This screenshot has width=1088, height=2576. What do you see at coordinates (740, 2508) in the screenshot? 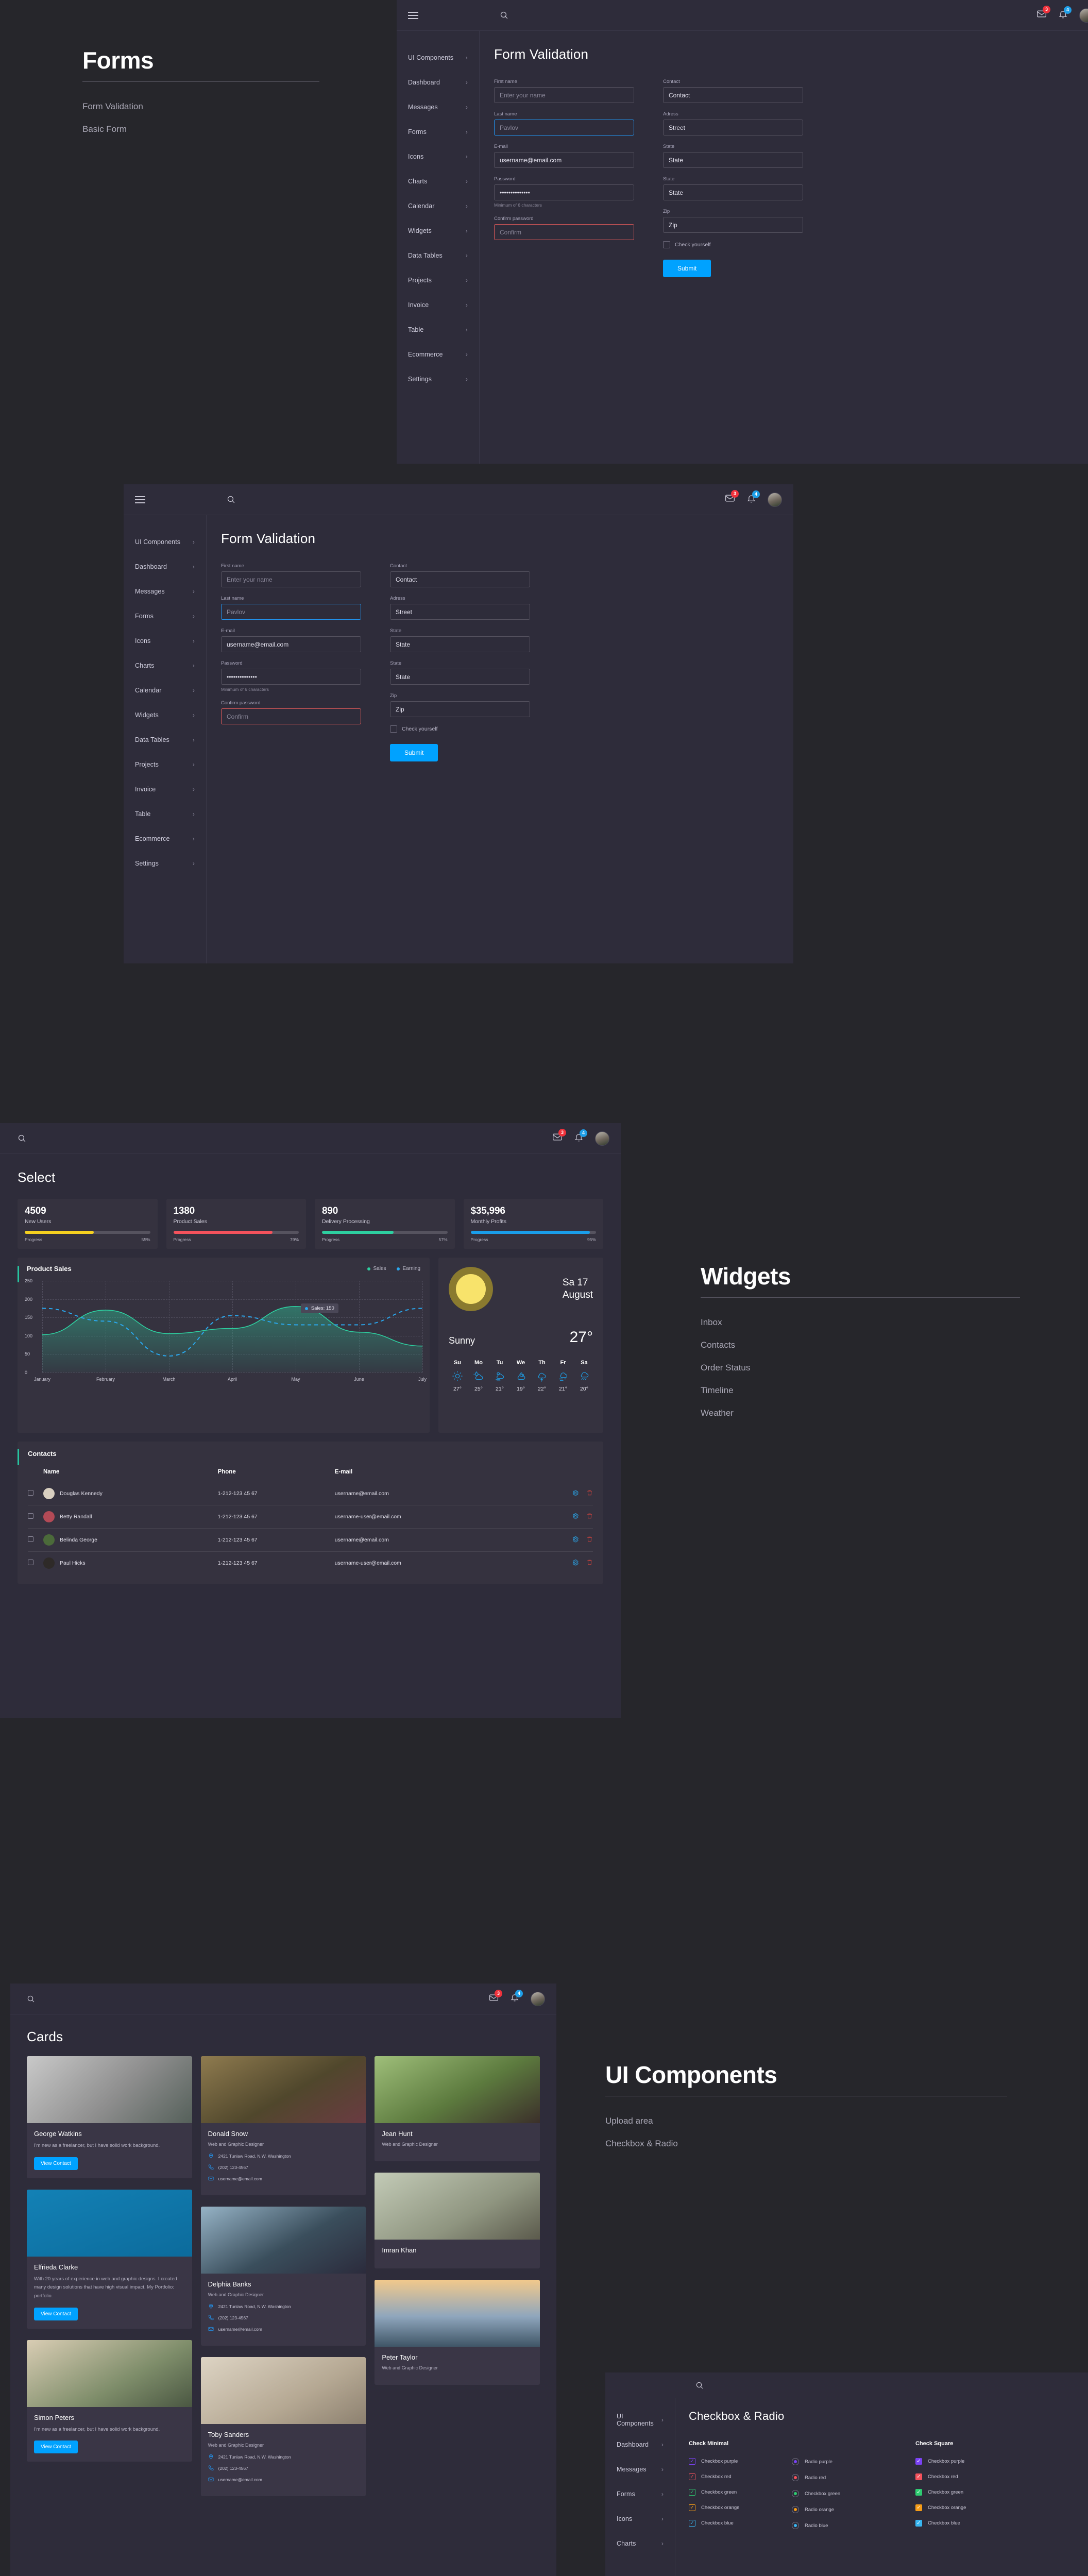
I see `checkbox-minimal-item: ✓ Checkbox orange` at bounding box center [740, 2508].